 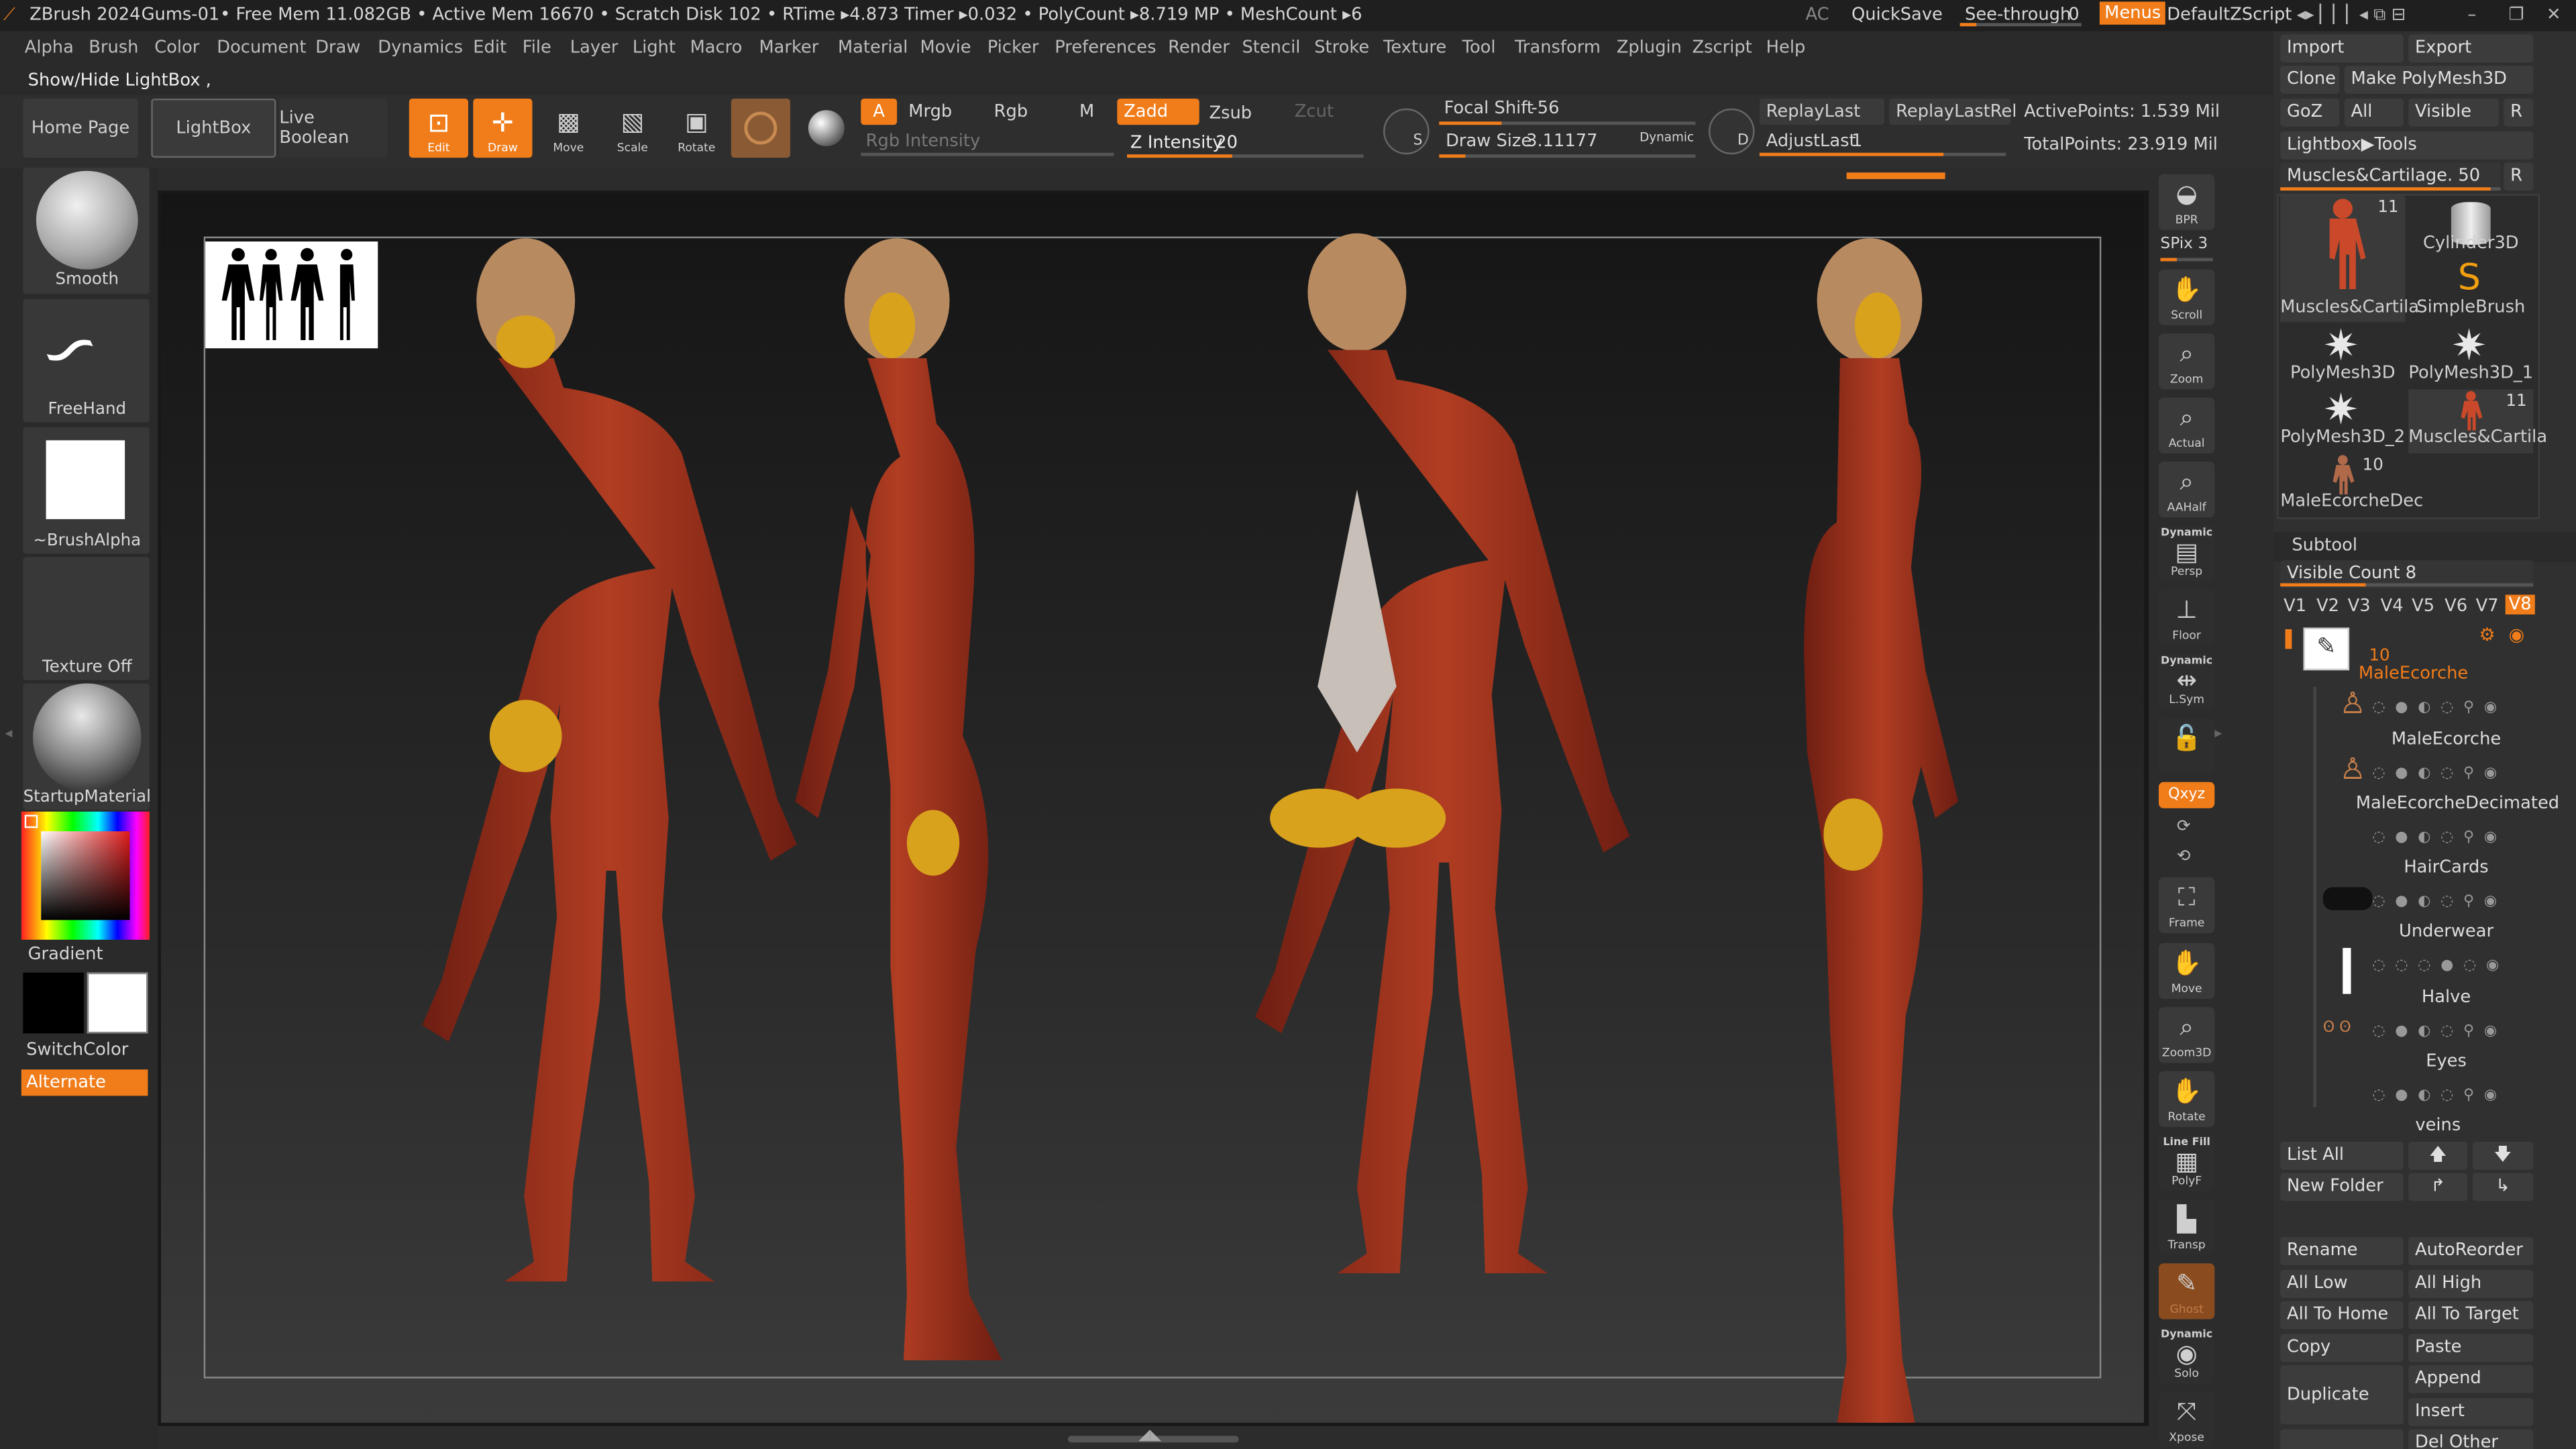 I want to click on spix-slider: SPix 3, so click(x=2184, y=244).